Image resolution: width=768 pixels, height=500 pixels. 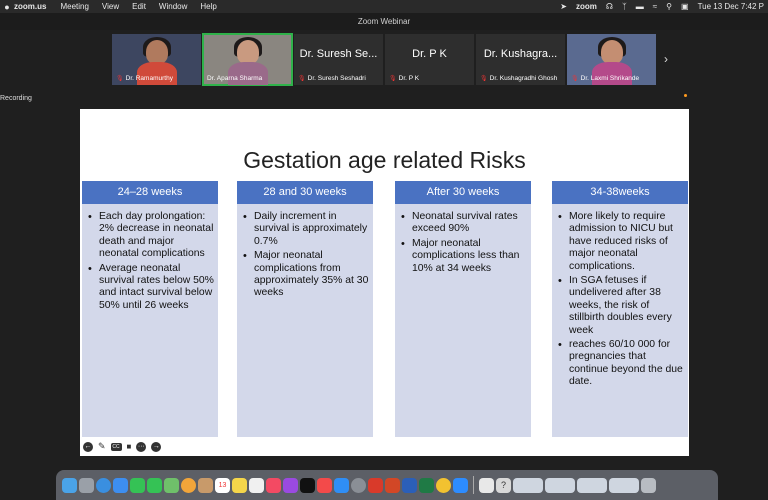 What do you see at coordinates (235, 78) in the screenshot?
I see `participant-label: Dr. Aparna Sharma` at bounding box center [235, 78].